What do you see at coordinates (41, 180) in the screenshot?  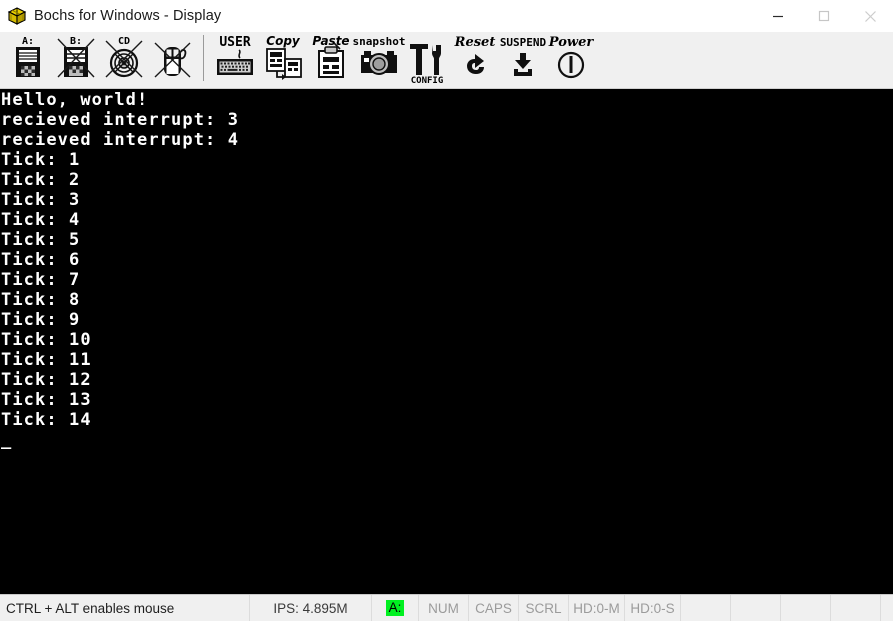 I see `vga-line: Tick: 2` at bounding box center [41, 180].